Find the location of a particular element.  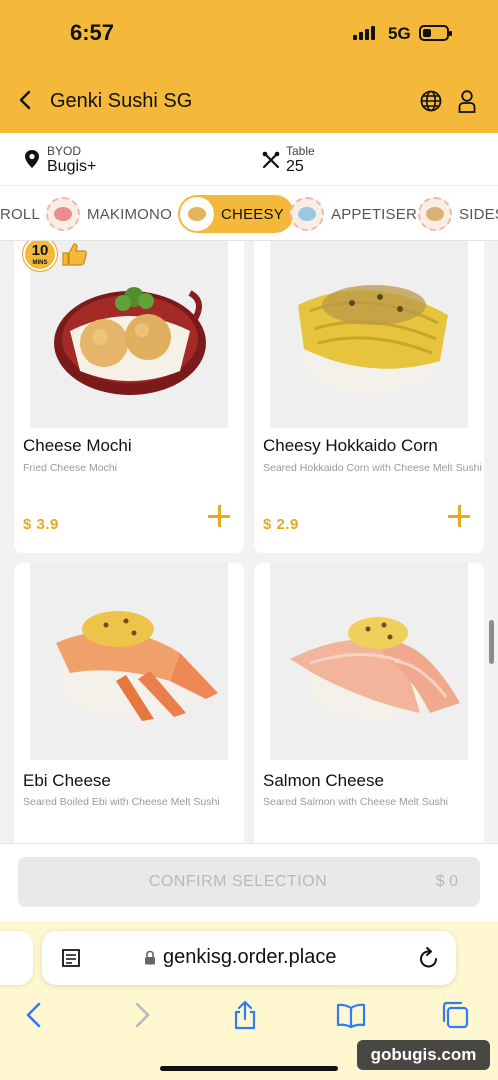

globe-icon is located at coordinates (431, 101).